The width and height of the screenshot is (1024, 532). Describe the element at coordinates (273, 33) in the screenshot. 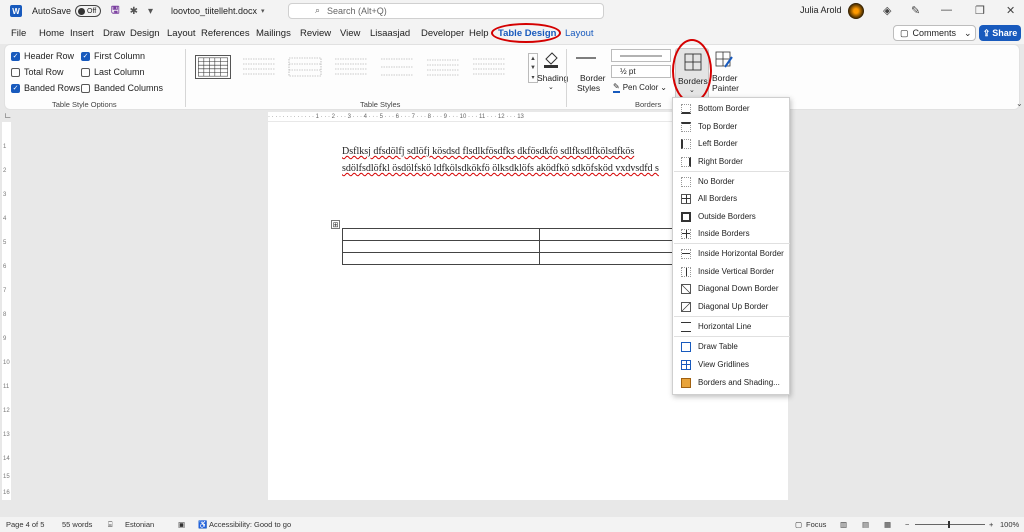

I see `tab-mailings: Mailings` at that location.